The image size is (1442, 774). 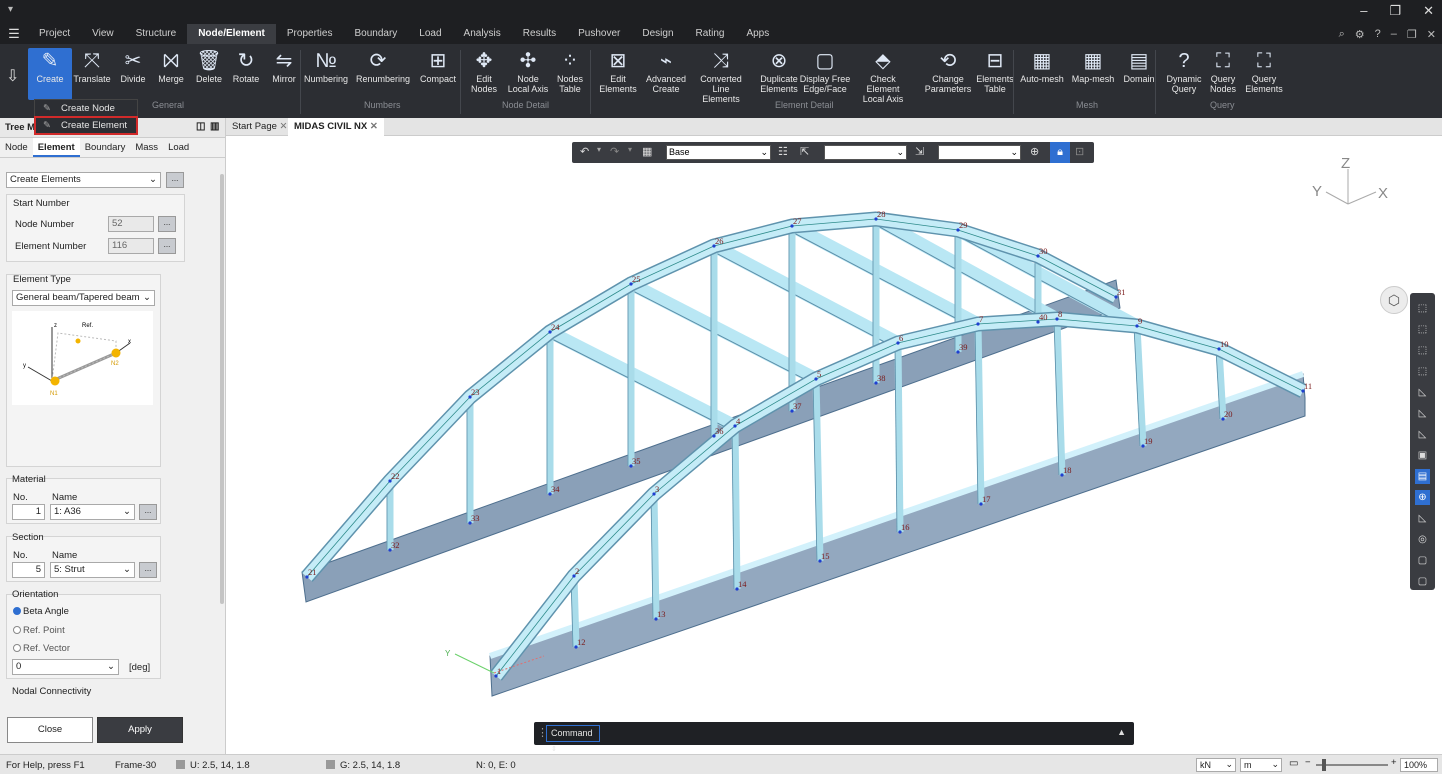 I want to click on check-element-local-axis-button: ⬘ Check Element Local Axis, so click(x=883, y=76).